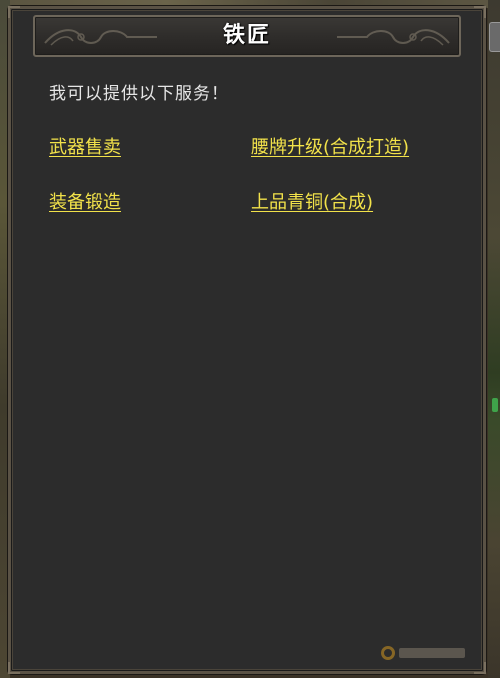  I want to click on background-side-button, so click(494, 37).